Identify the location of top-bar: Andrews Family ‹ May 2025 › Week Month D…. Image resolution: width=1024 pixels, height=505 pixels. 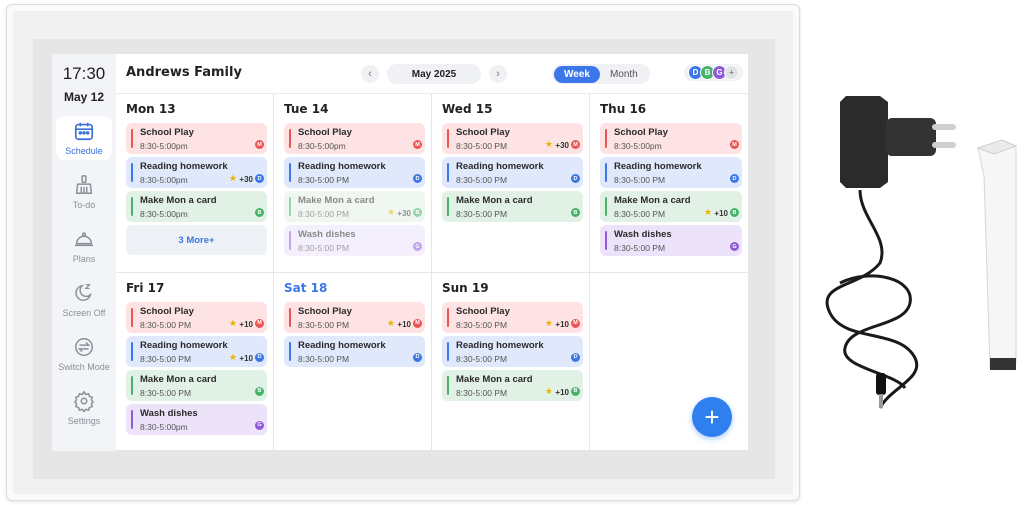
(432, 74).